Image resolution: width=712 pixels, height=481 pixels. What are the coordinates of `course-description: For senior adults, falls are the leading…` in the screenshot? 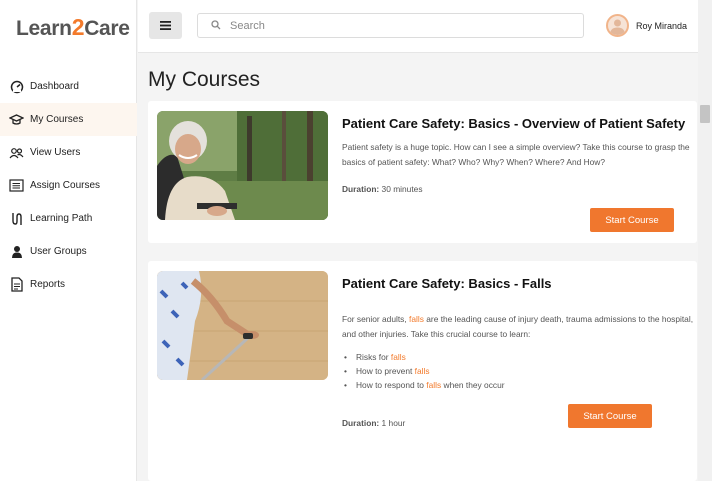 It's located at (518, 327).